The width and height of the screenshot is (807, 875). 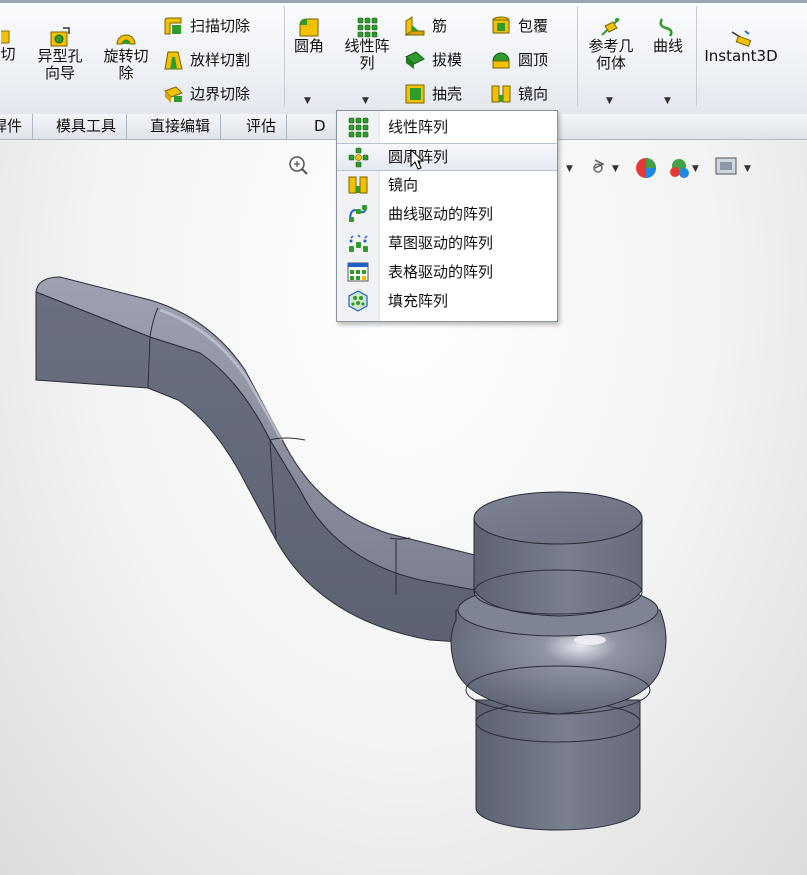 I want to click on linear-pattern-label: 线性阵 列, so click(x=367, y=54).